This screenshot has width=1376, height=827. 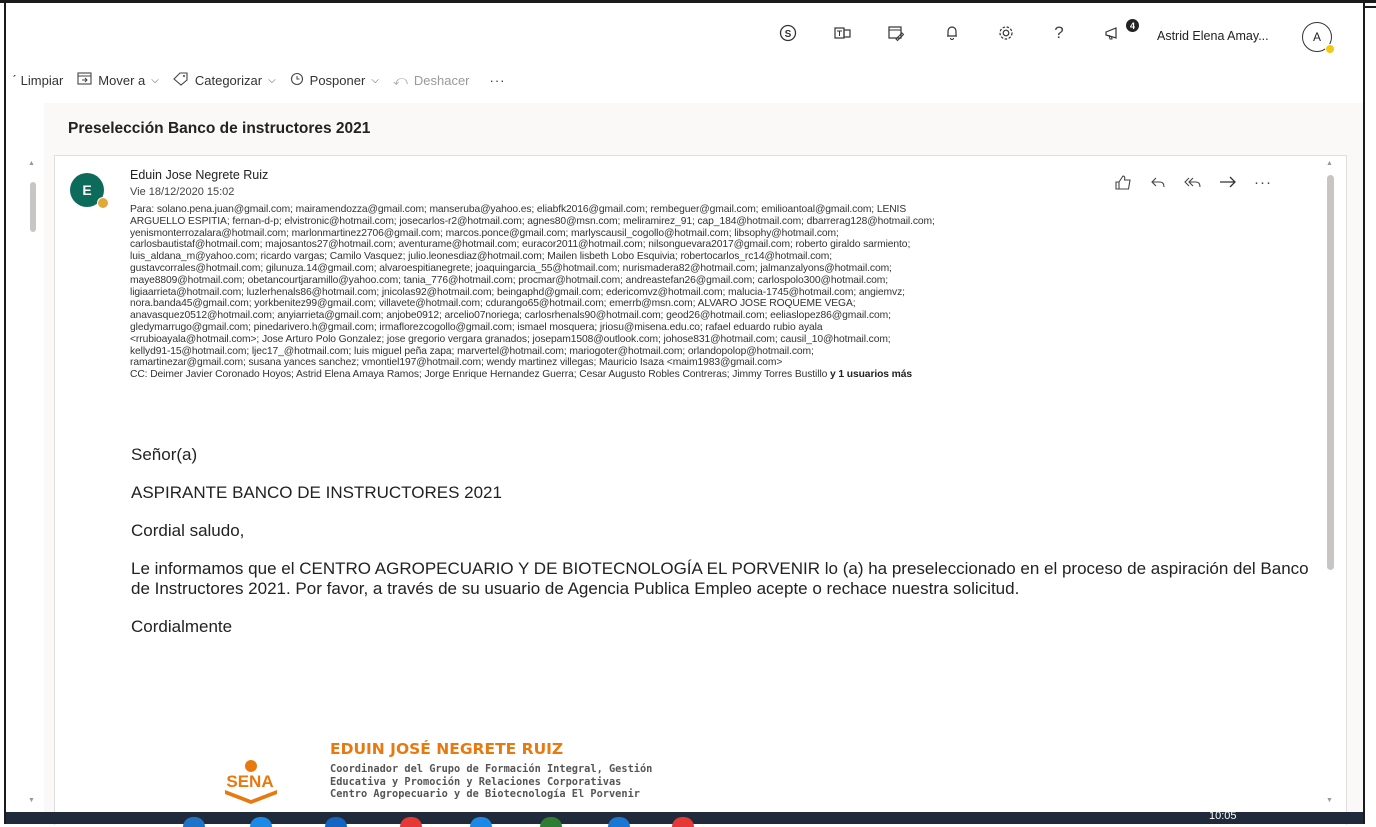 What do you see at coordinates (5, 413) in the screenshot?
I see `window-frame-left` at bounding box center [5, 413].